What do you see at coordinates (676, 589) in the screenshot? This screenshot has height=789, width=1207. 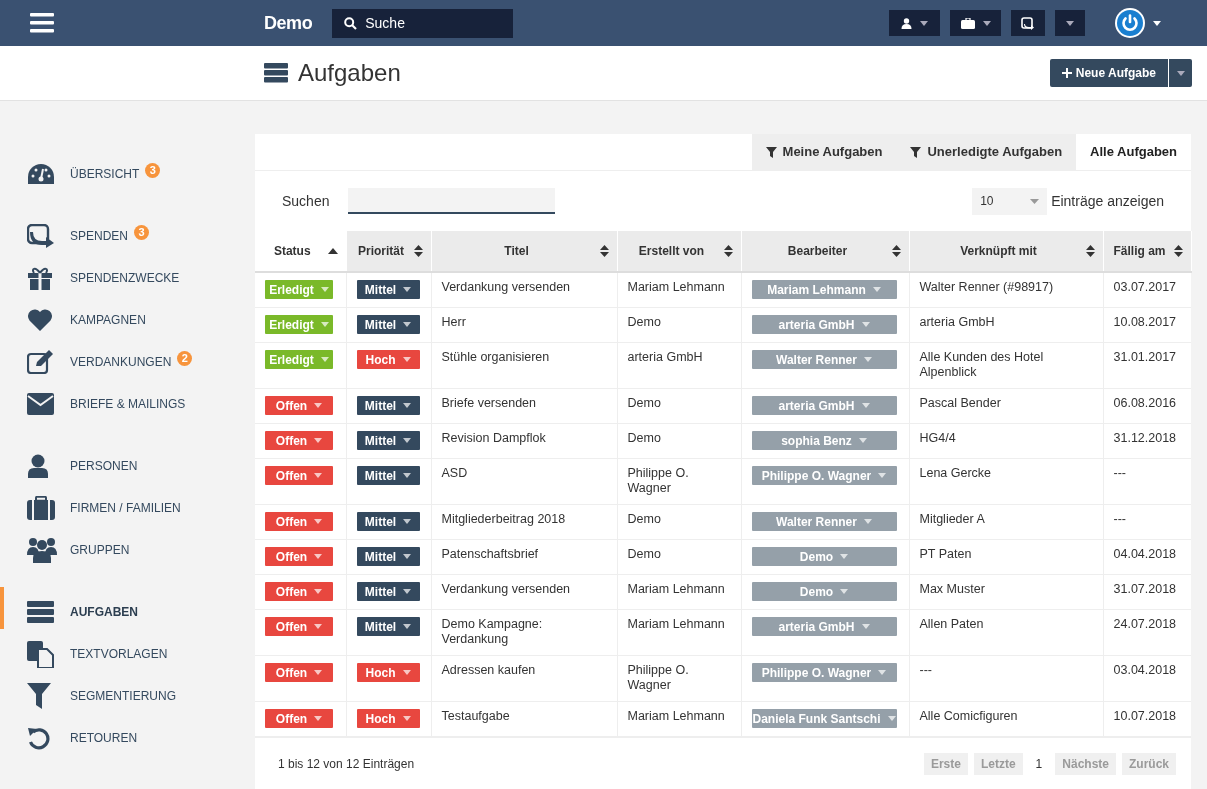 I see `creator-name: Mariam Lehmann` at bounding box center [676, 589].